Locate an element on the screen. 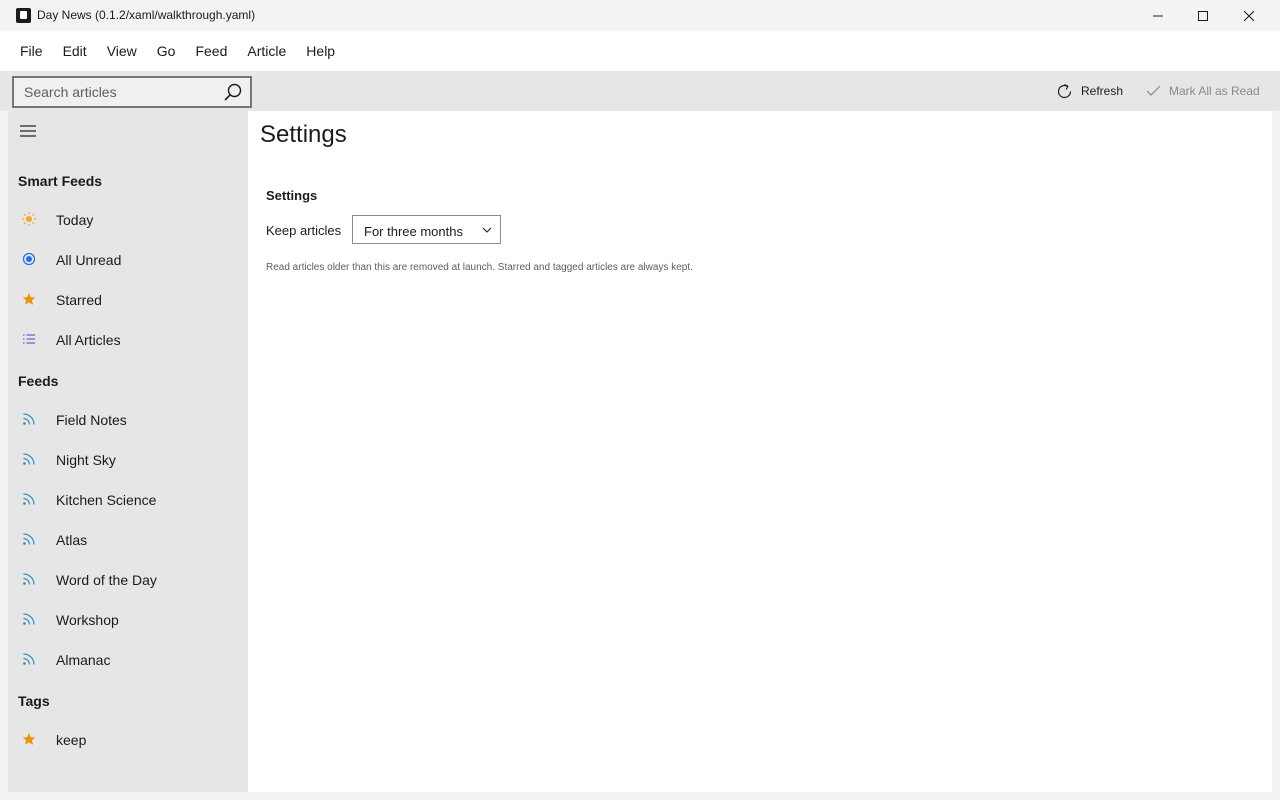 The height and width of the screenshot is (800, 1280). sidebar-item-kitchen-science: Kitchen Science is located at coordinates (128, 500).